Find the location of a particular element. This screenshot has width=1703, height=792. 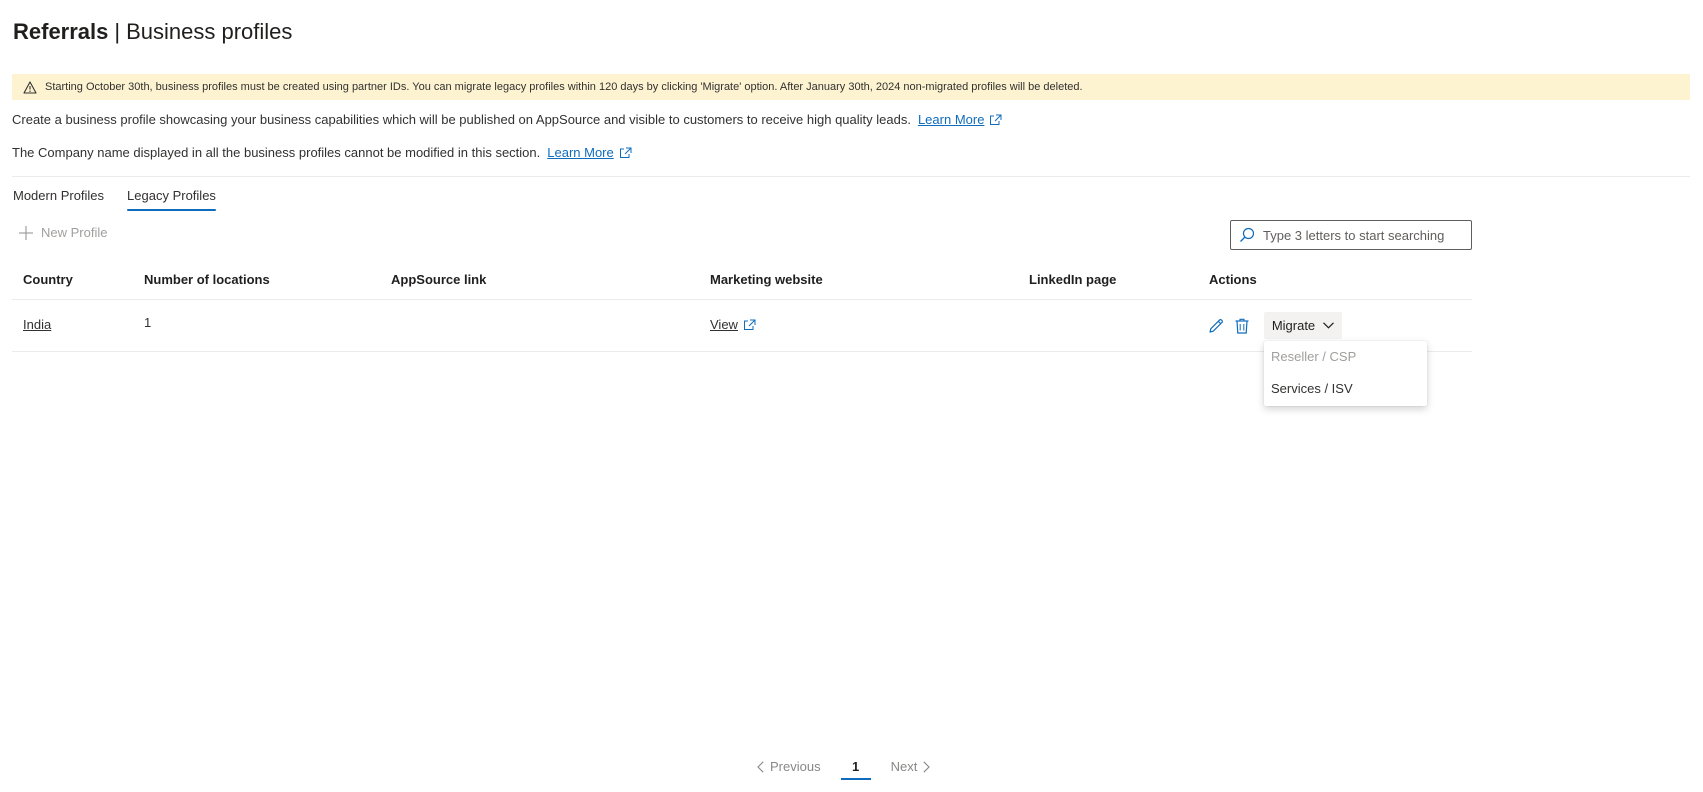

locations-value: 1 is located at coordinates (148, 322).